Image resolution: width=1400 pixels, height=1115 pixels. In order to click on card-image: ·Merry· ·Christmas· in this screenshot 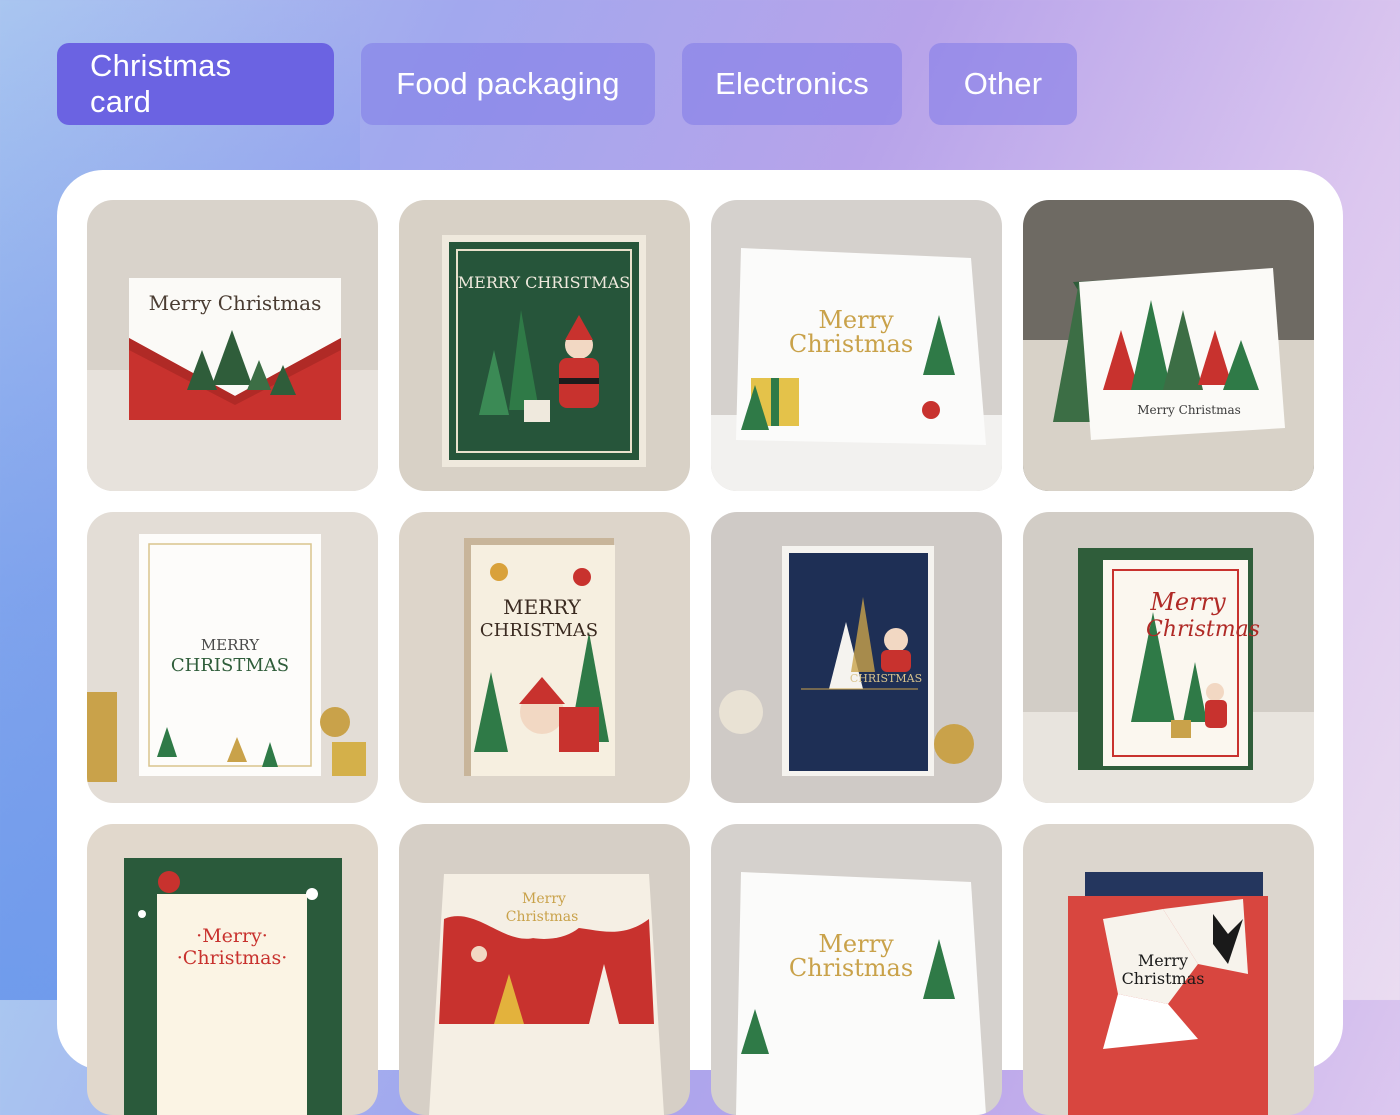, I will do `click(232, 969)`.